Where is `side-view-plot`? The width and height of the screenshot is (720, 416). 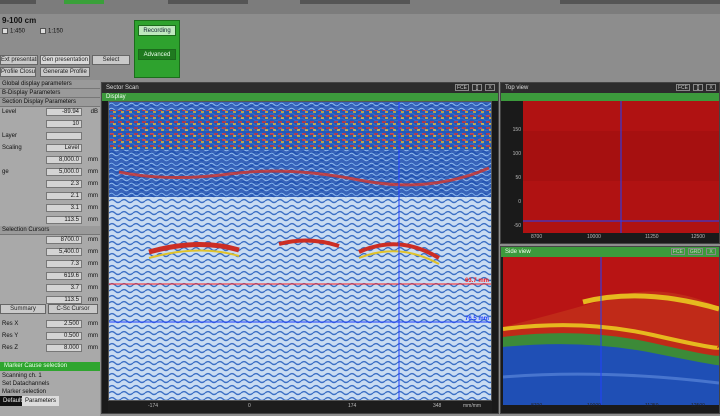 side-view-plot is located at coordinates (611, 331).